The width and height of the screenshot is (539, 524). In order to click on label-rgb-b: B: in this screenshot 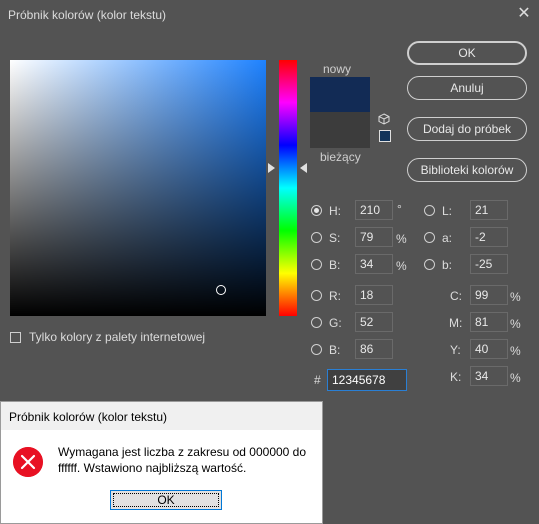, I will do `click(335, 350)`.